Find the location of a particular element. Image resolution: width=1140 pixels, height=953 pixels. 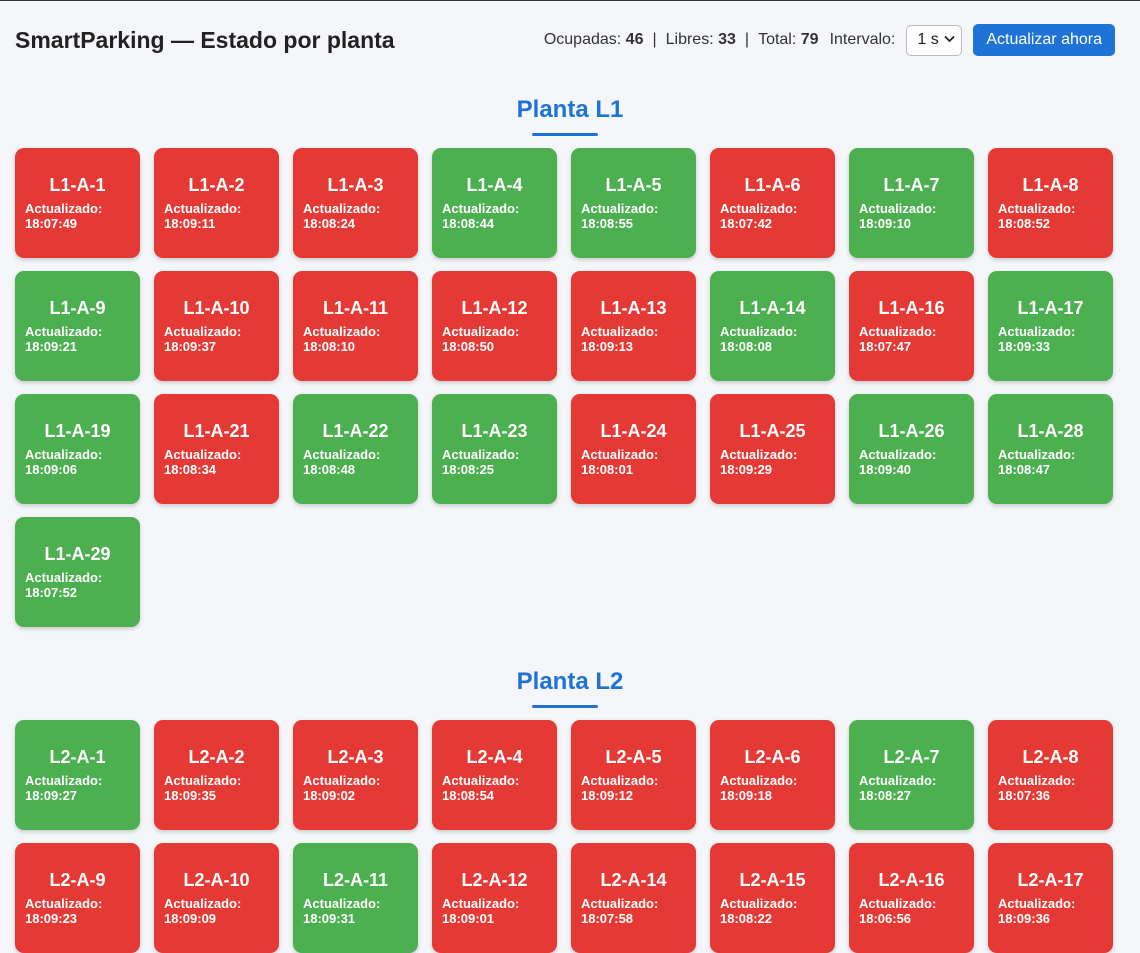

chevron-down-icon is located at coordinates (950, 40).